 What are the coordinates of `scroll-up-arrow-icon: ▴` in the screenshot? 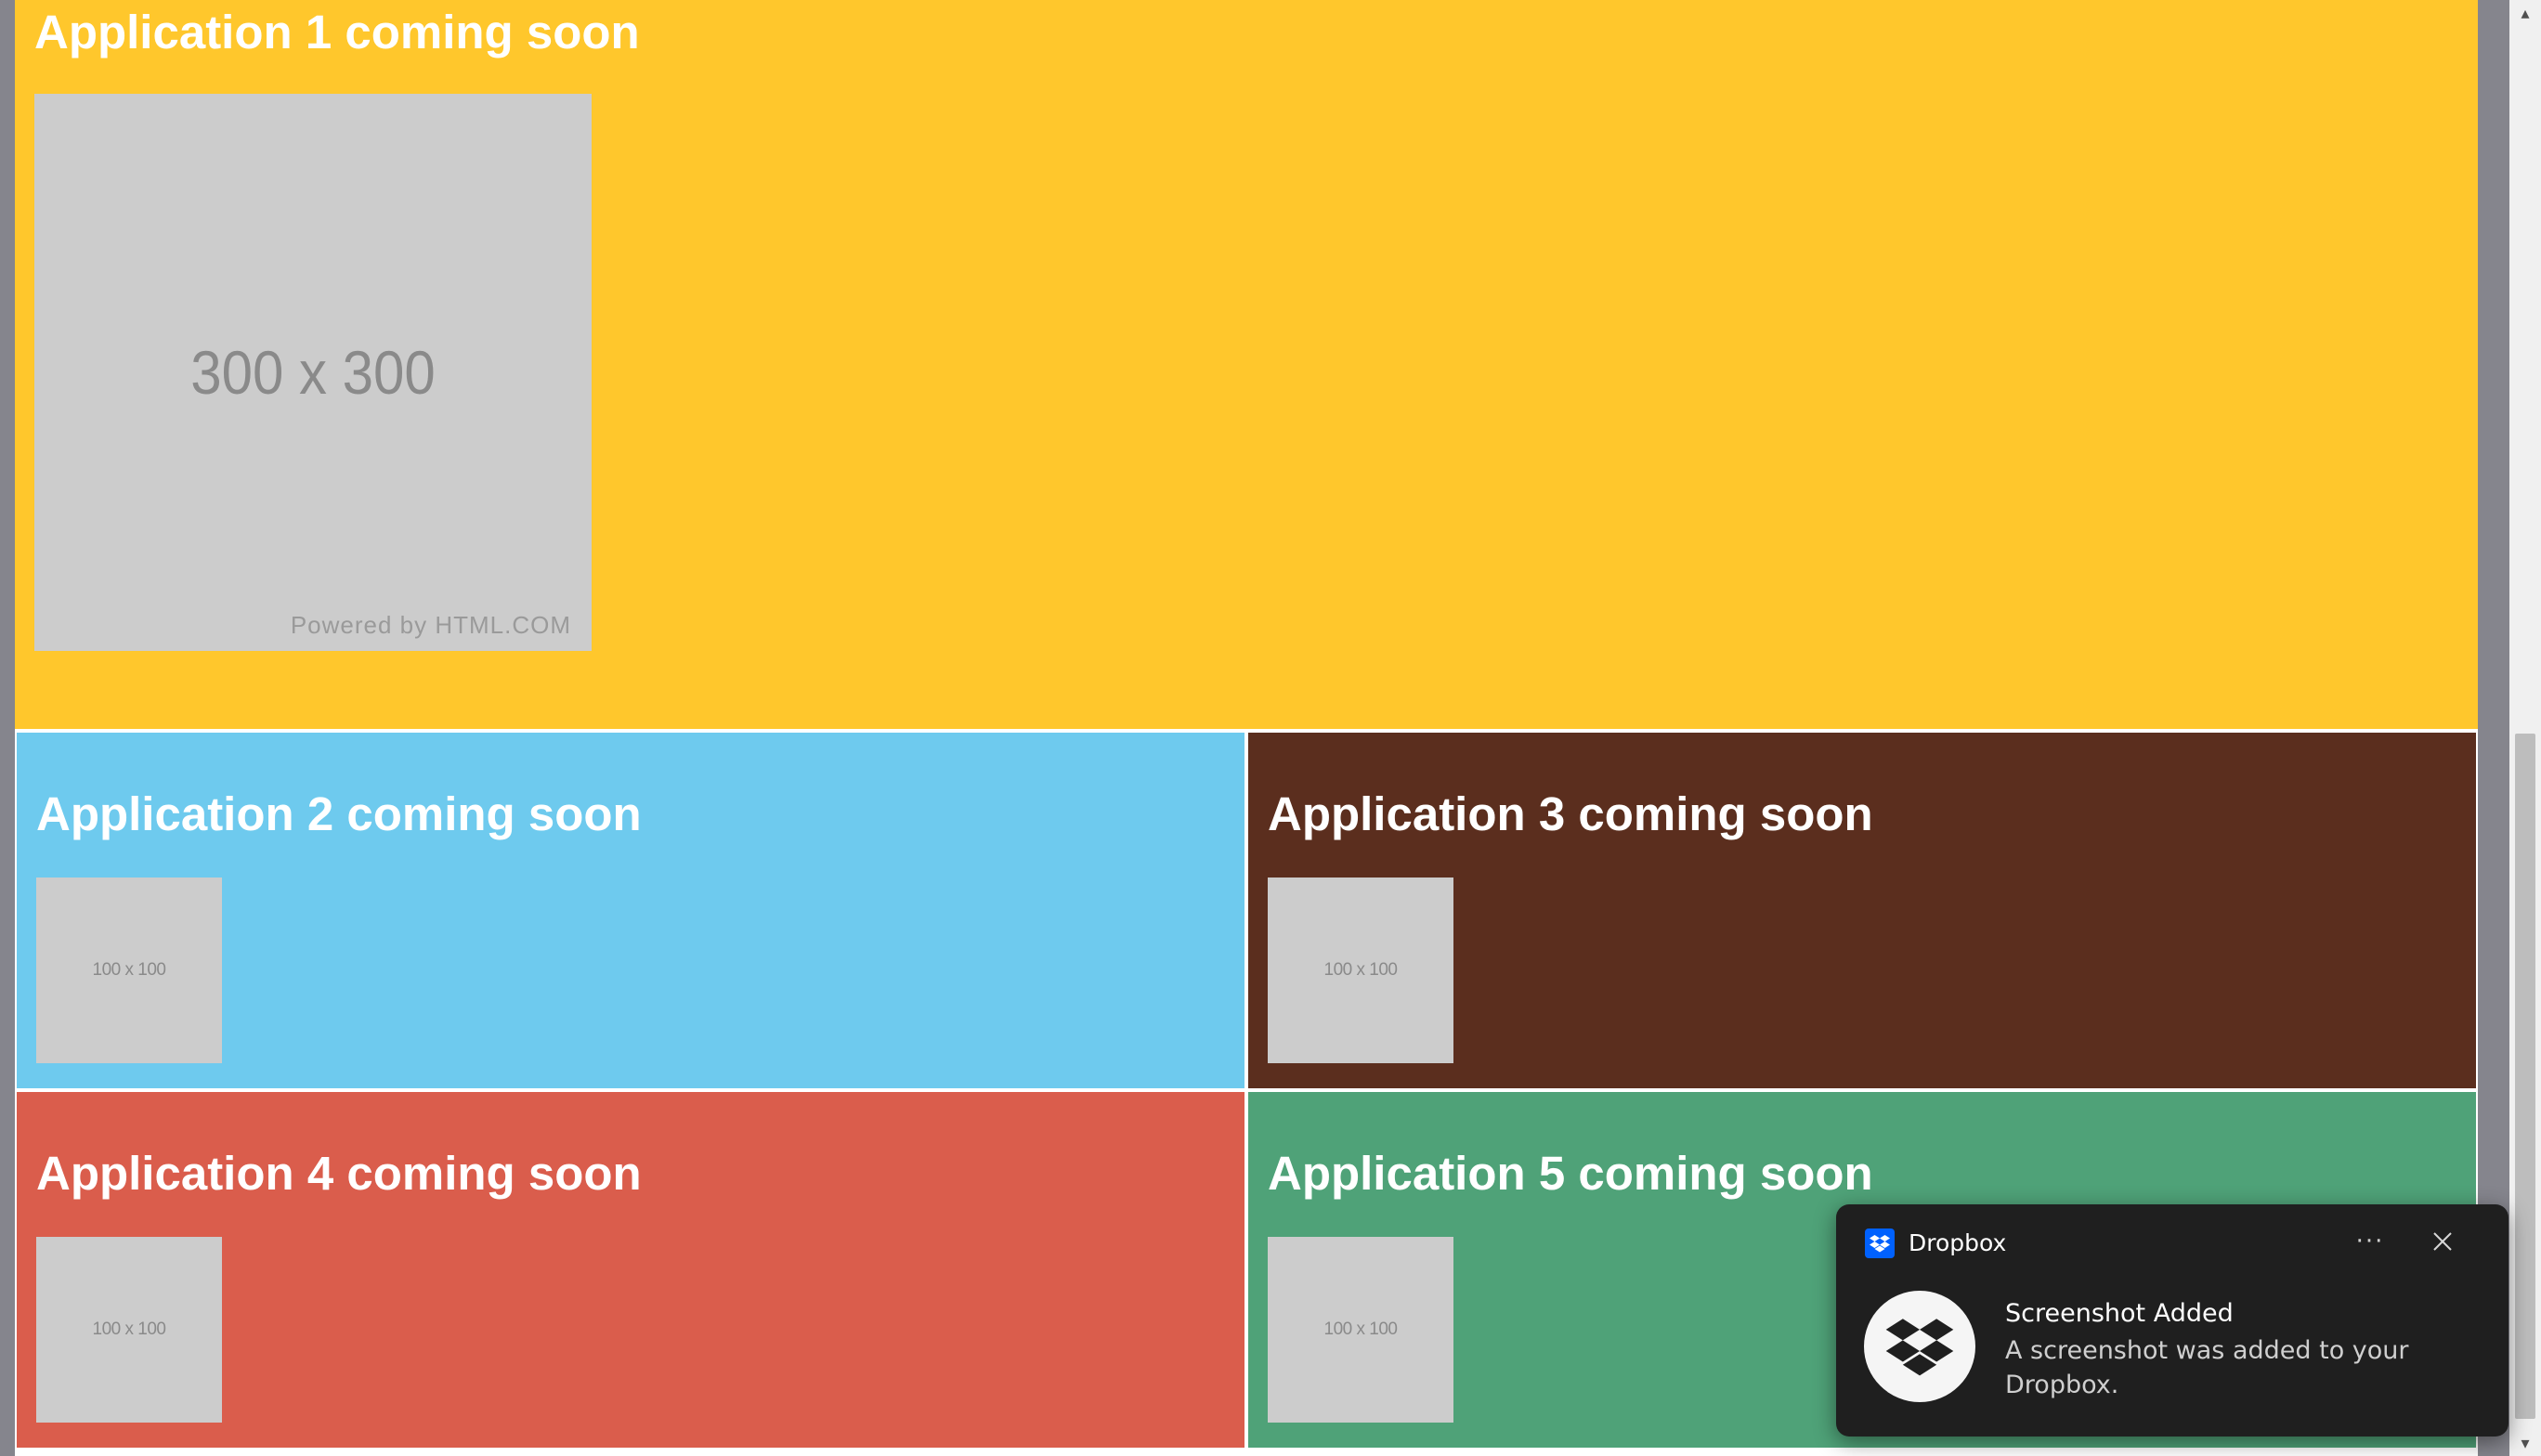 It's located at (2525, 13).